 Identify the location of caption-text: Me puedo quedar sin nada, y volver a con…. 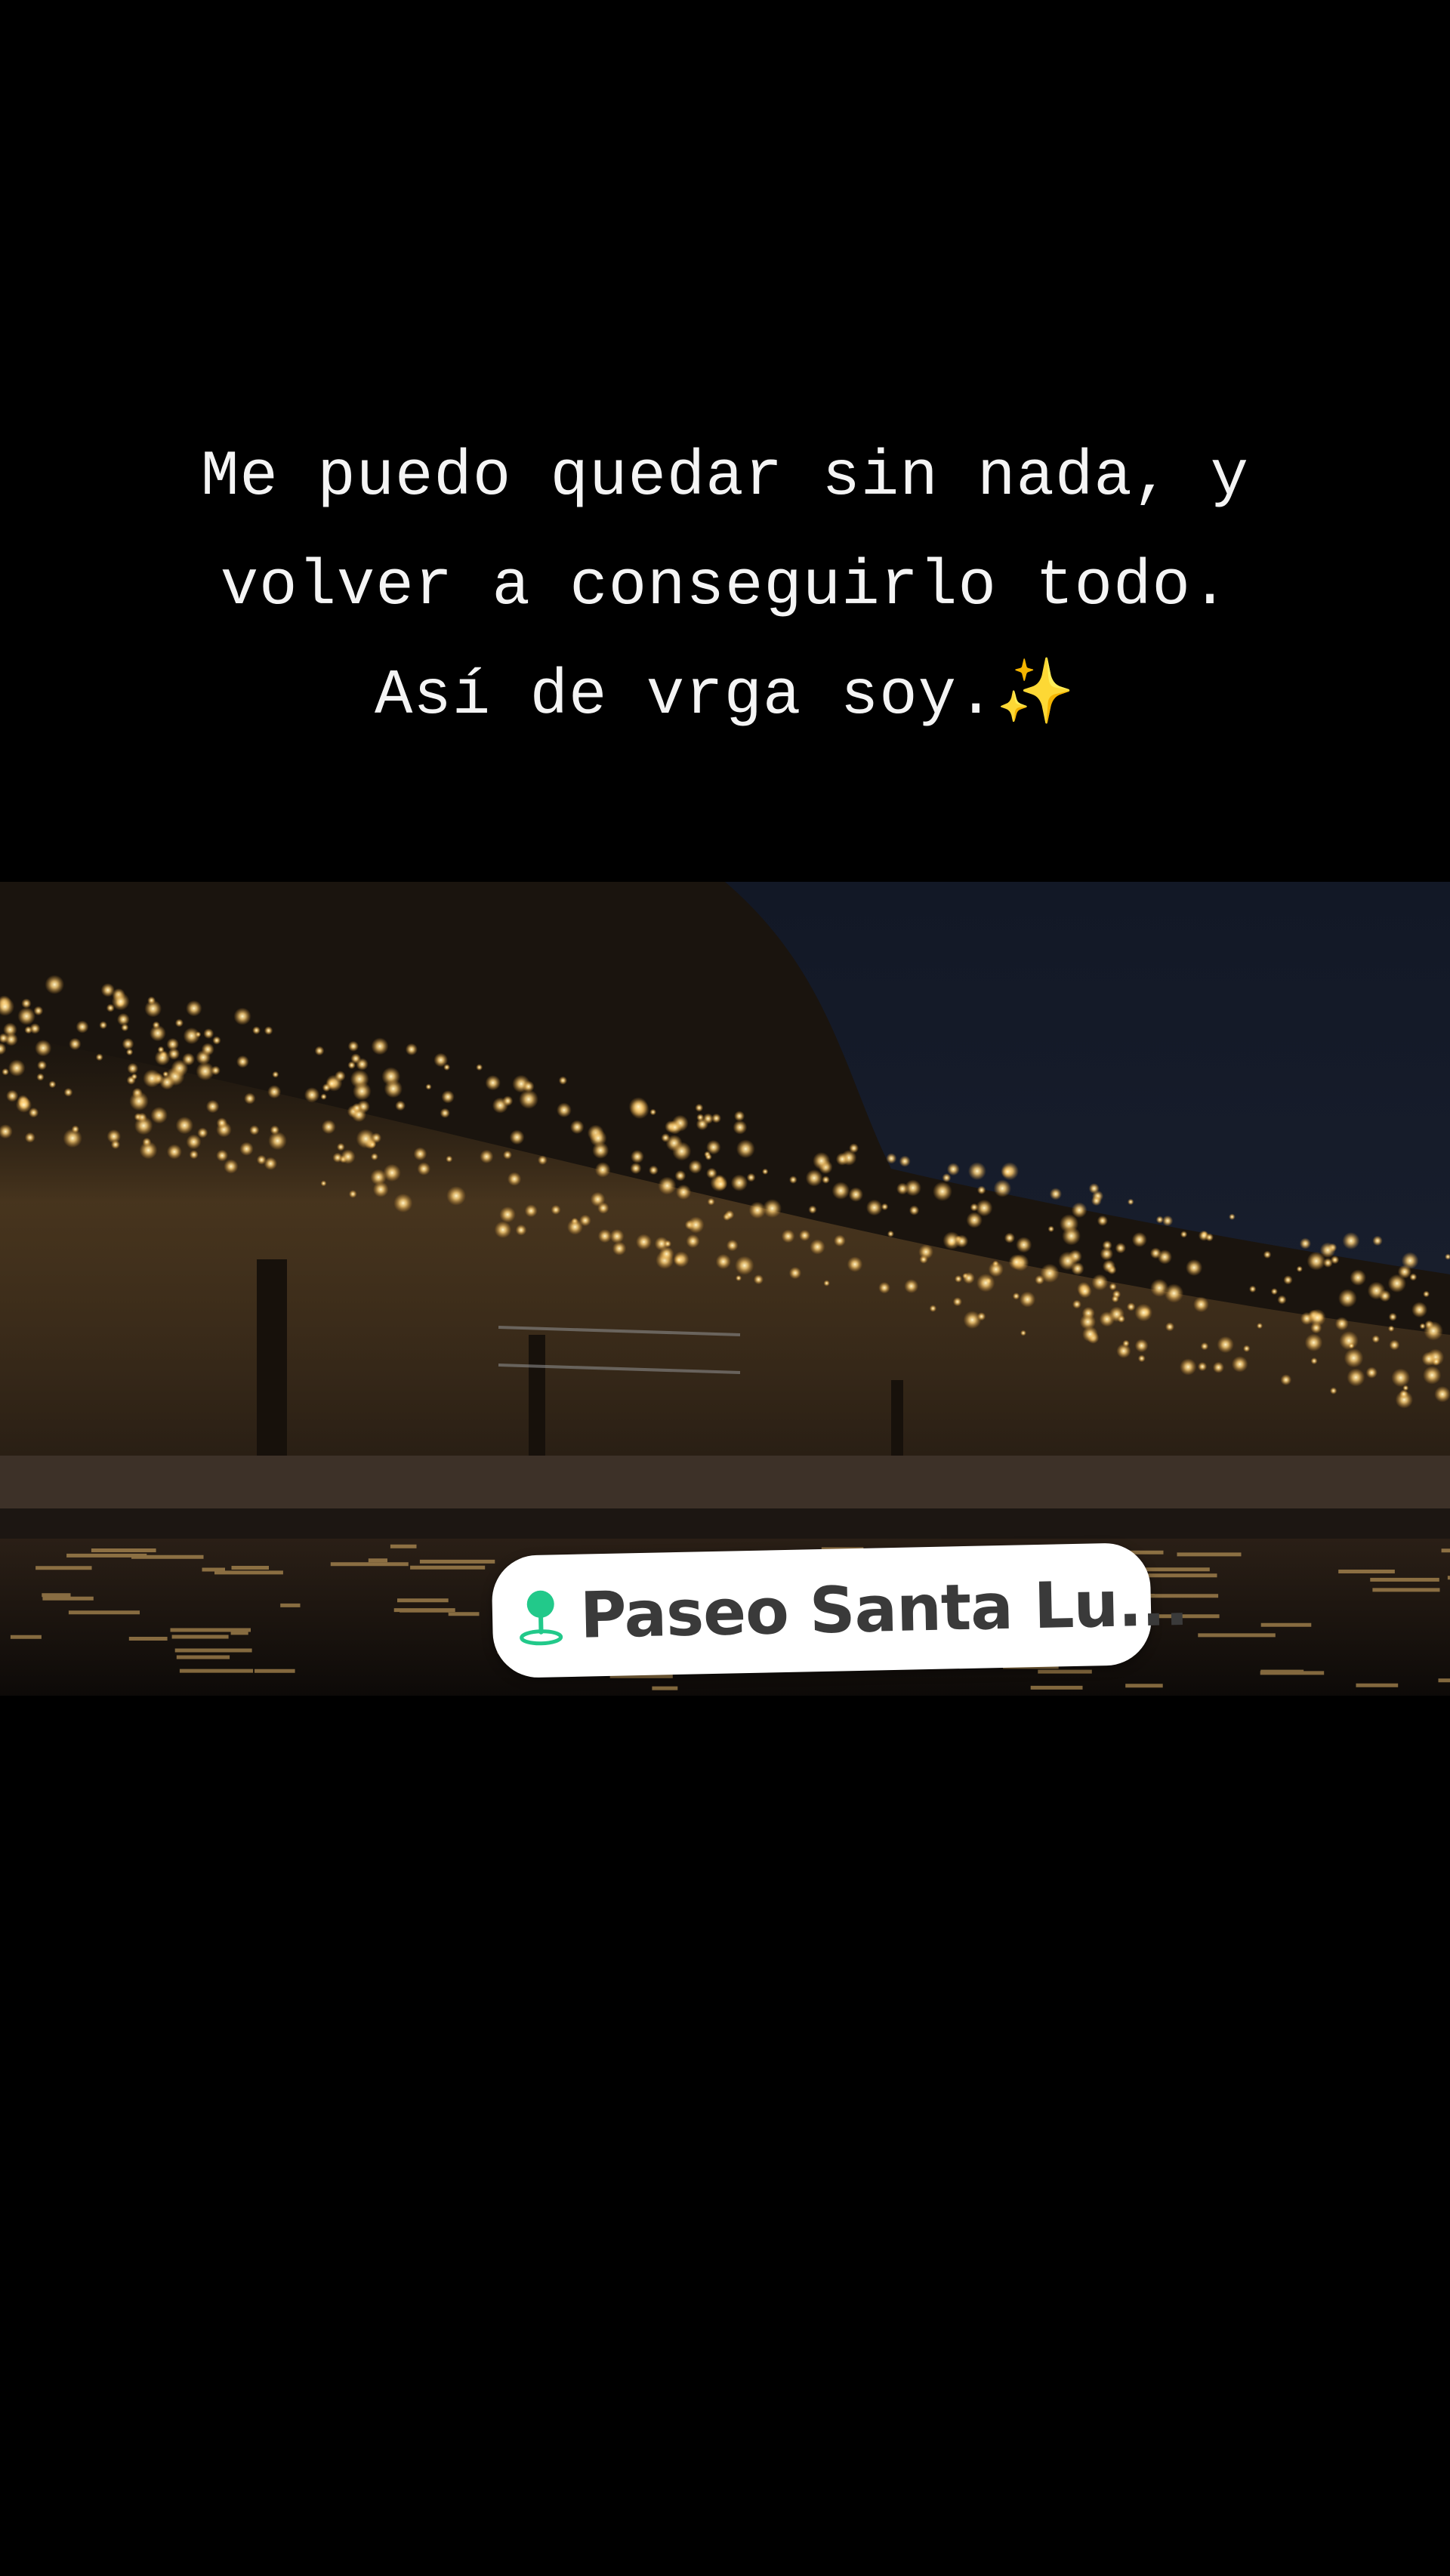
(725, 587).